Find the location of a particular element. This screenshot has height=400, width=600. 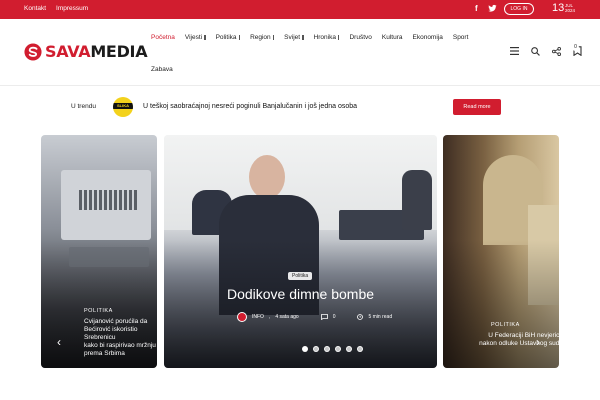

read-more-button: Read more is located at coordinates (477, 107).